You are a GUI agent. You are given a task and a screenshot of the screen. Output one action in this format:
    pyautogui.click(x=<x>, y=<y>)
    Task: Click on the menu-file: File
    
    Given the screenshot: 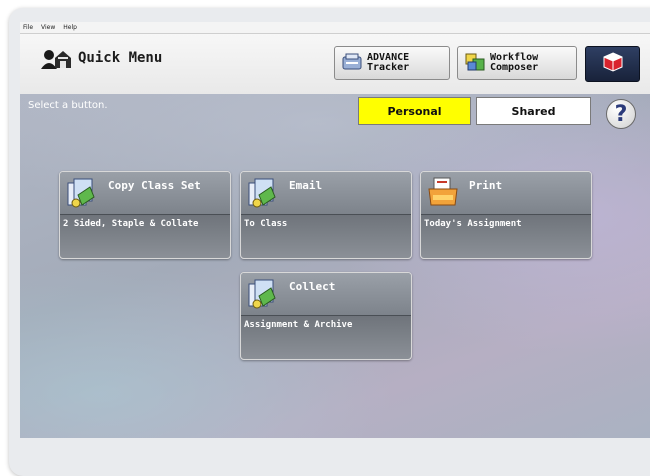 What is the action you would take?
    pyautogui.click(x=28, y=27)
    